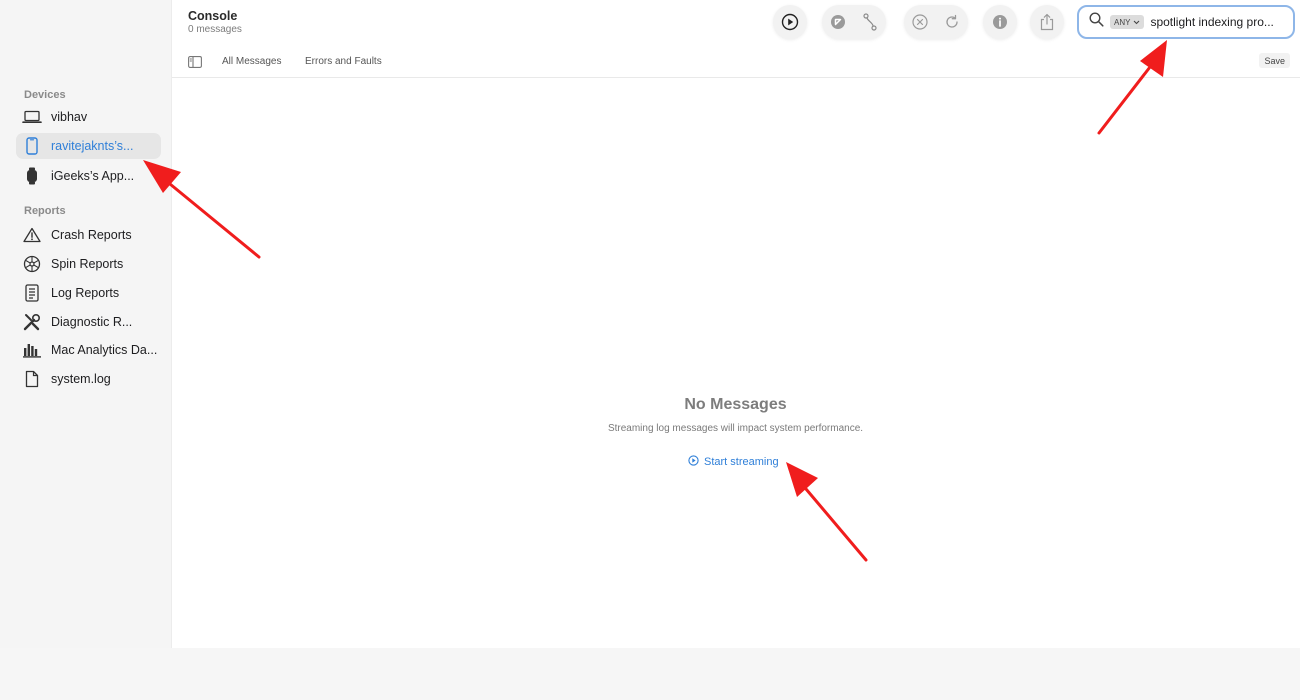 This screenshot has height=700, width=1300. I want to click on path-icon, so click(870, 22).